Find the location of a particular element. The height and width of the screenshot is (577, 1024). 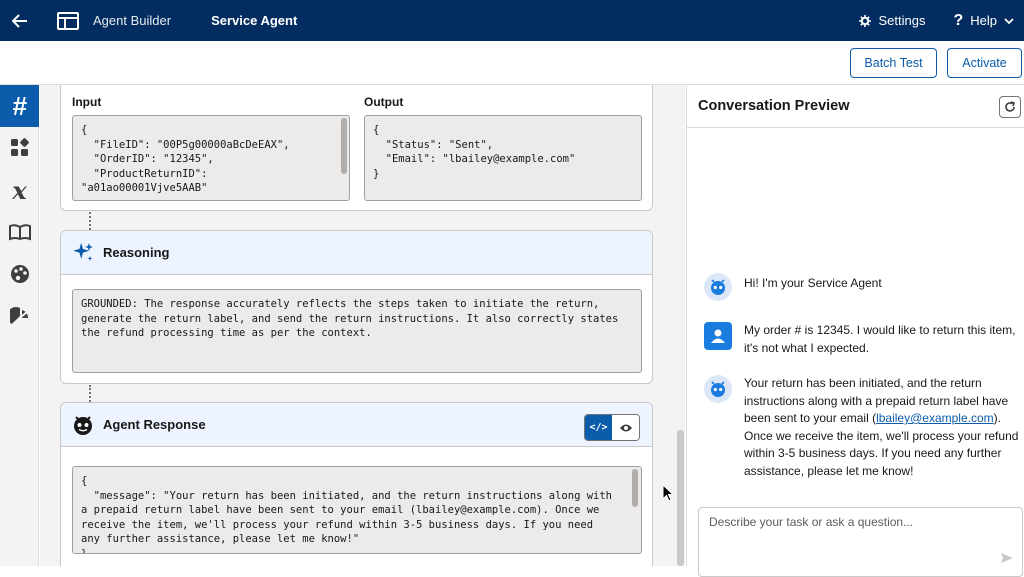

preview-view-button is located at coordinates (625, 427).